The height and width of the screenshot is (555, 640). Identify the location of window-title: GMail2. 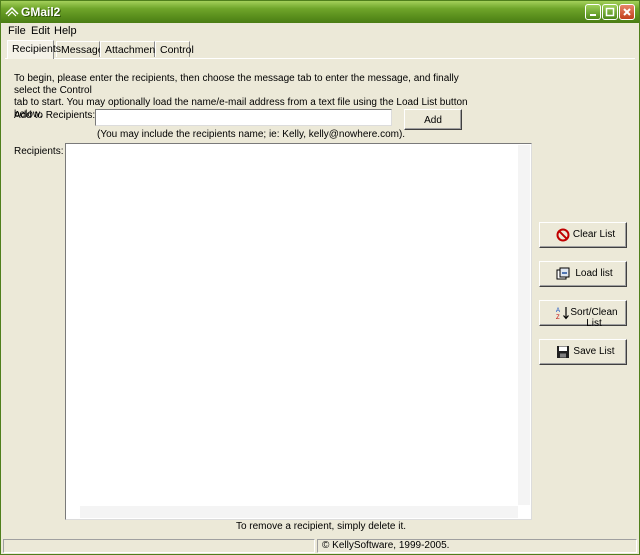
(41, 12).